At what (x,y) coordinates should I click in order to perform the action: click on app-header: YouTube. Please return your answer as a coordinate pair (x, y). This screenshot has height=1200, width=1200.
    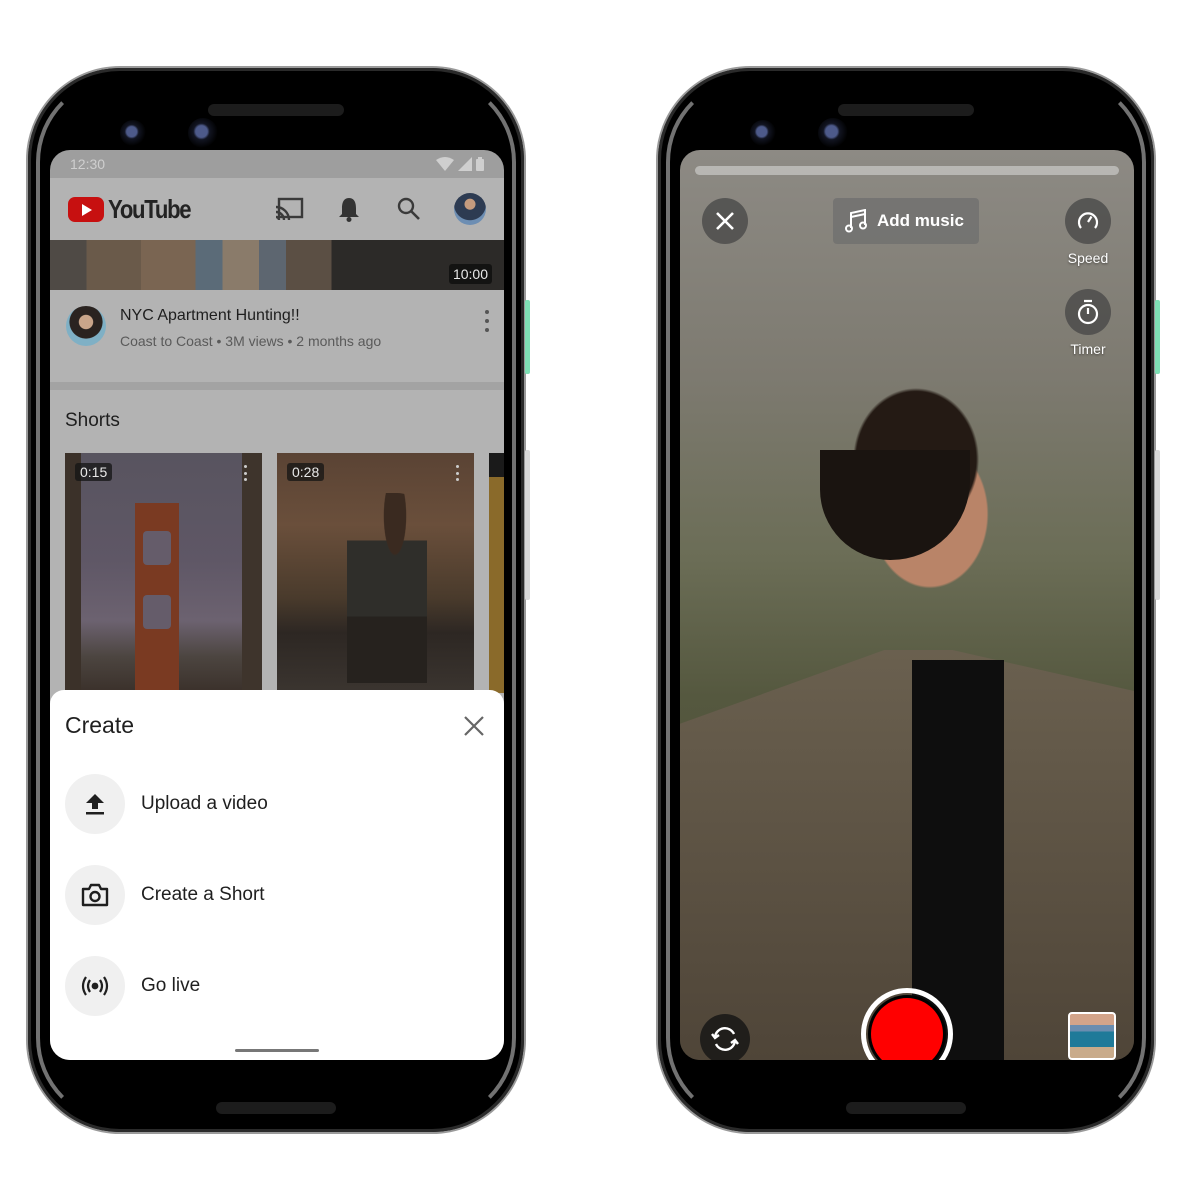
    Looking at the image, I should click on (277, 209).